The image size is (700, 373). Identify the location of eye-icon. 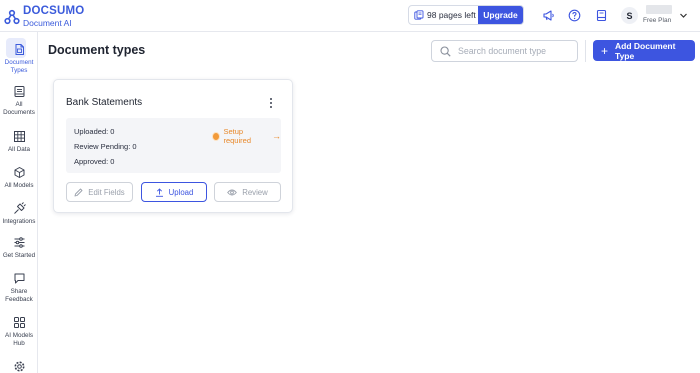
(232, 192).